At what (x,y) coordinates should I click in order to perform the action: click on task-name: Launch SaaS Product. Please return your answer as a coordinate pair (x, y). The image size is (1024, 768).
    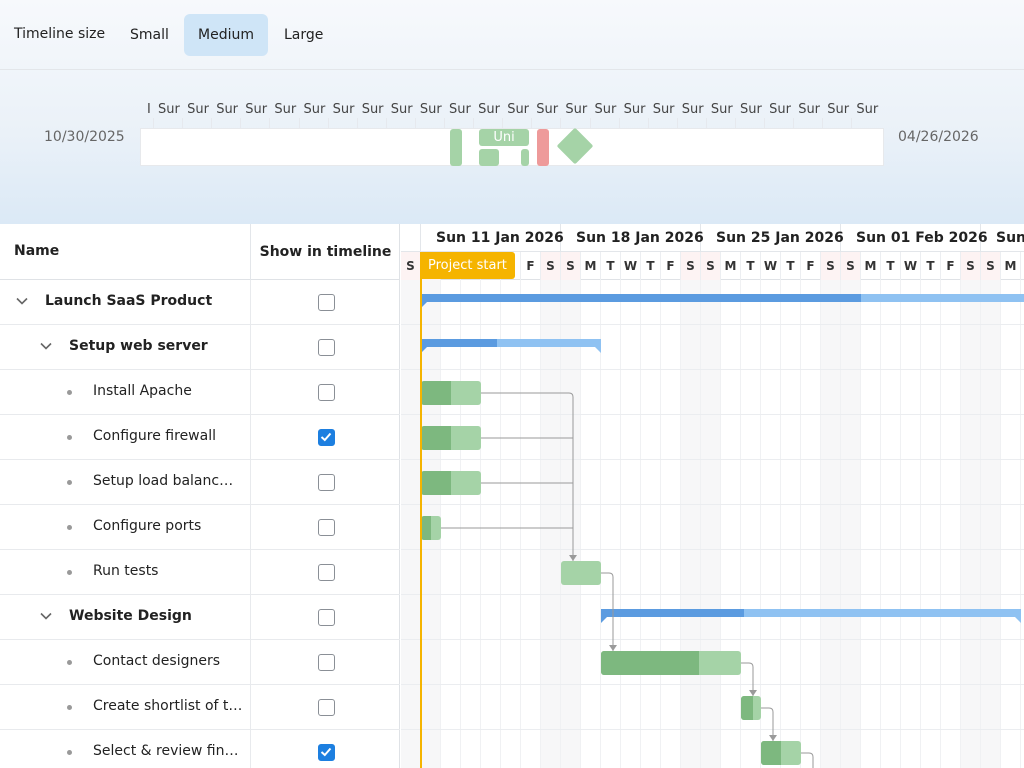
    Looking at the image, I should click on (128, 301).